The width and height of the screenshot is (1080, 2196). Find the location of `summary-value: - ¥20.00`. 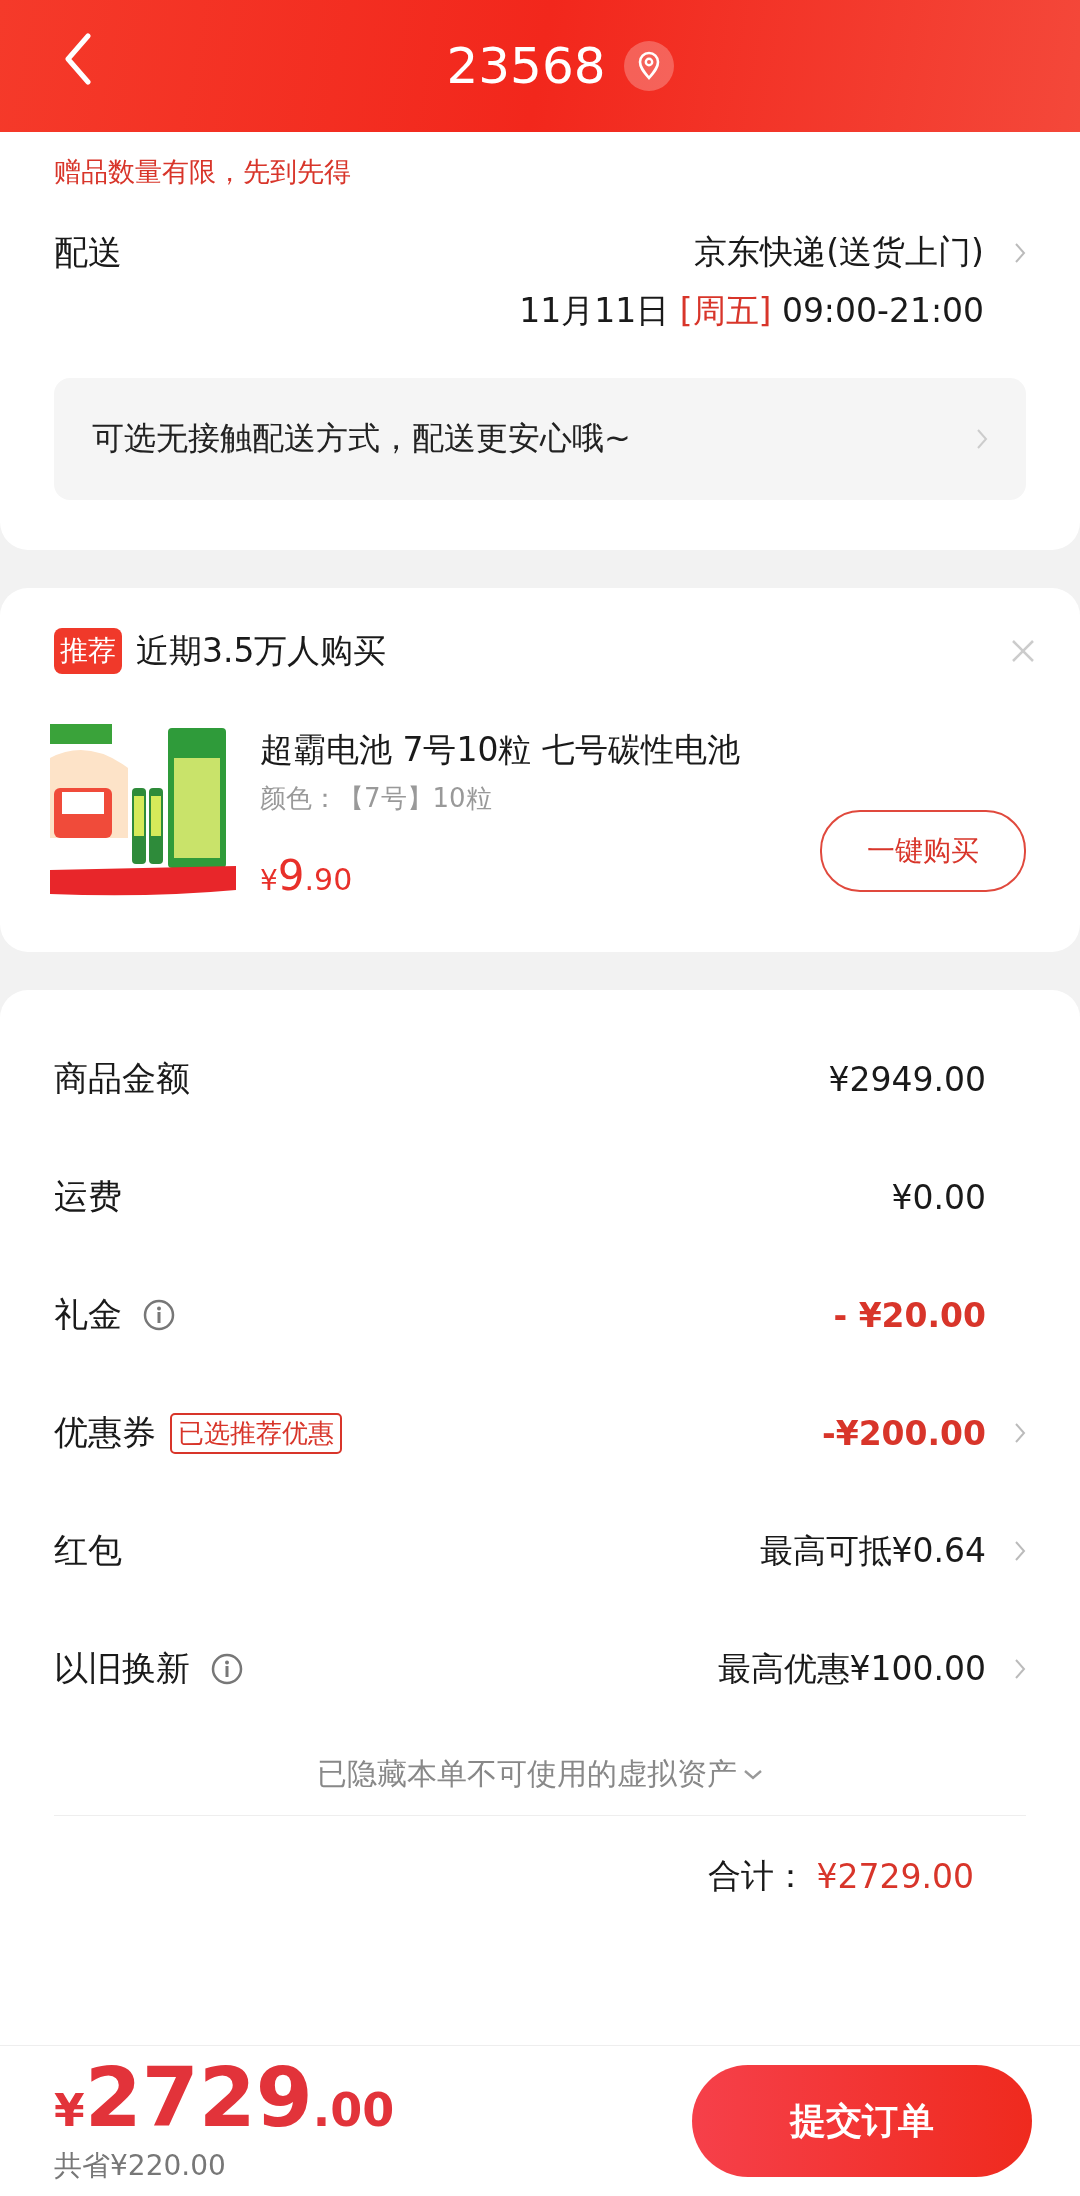

summary-value: - ¥20.00 is located at coordinates (909, 1315).